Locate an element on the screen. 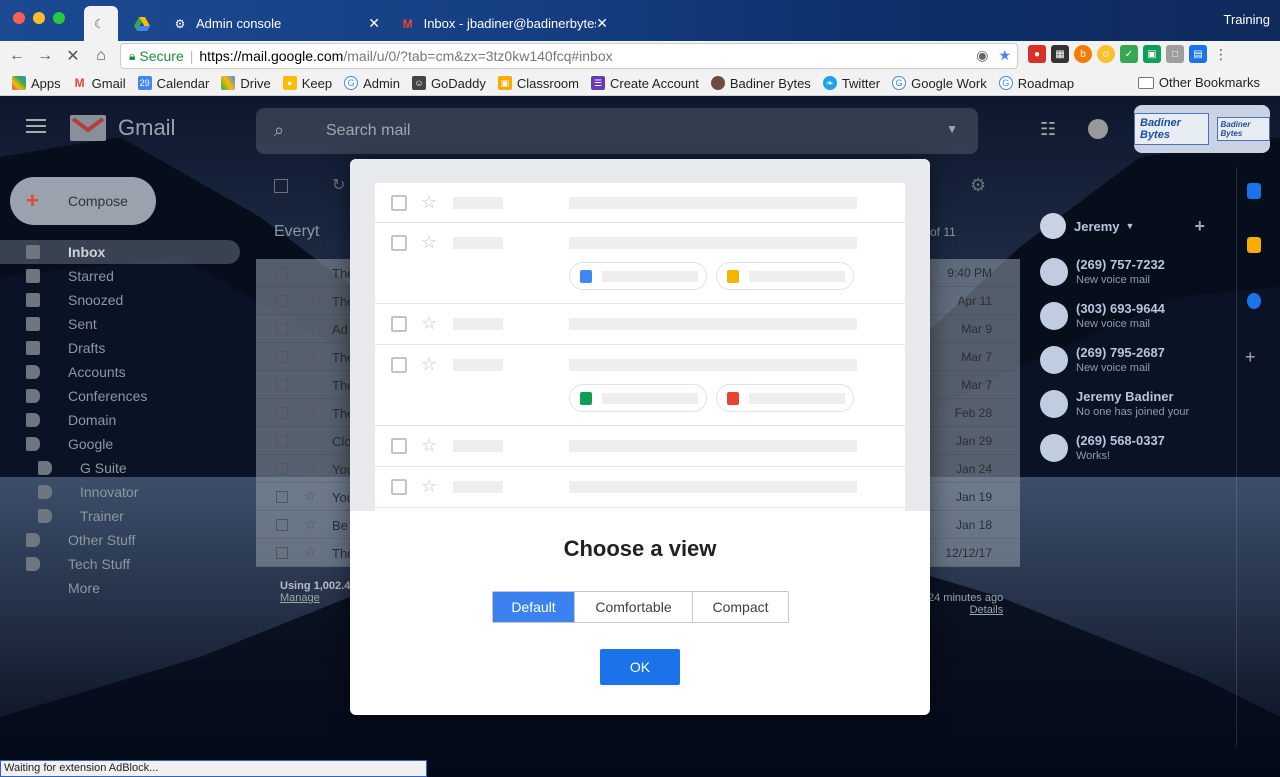 This screenshot has height=777, width=1280. refresh-icon: ↻ is located at coordinates (338, 185).